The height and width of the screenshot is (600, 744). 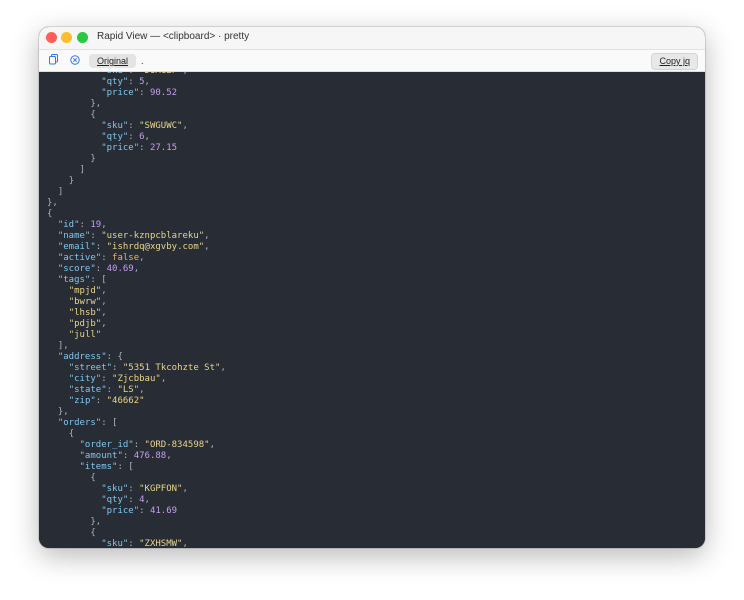 I want to click on code-line: "sku": "ZXHSMW",, so click(x=136, y=543).